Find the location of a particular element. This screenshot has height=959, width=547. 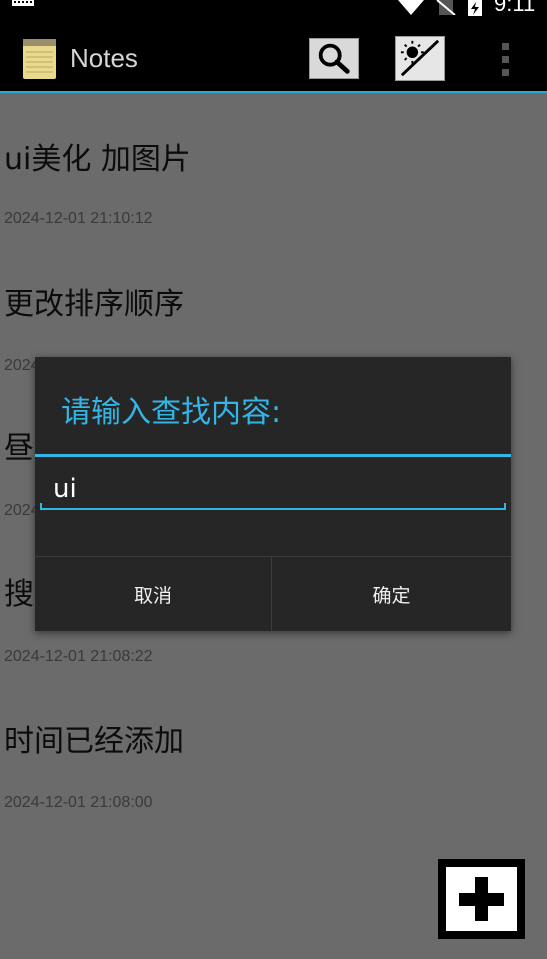

note-date: 2024-12-01 21:08:00 is located at coordinates (78, 802).